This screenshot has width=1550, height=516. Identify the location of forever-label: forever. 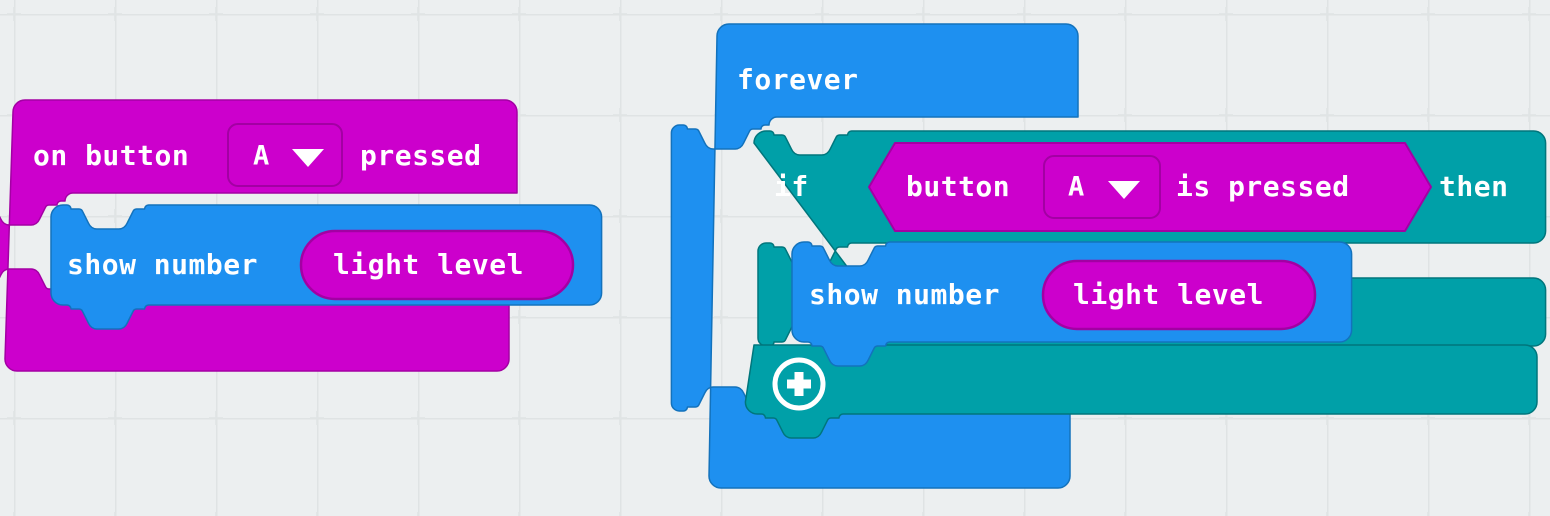
(798, 79).